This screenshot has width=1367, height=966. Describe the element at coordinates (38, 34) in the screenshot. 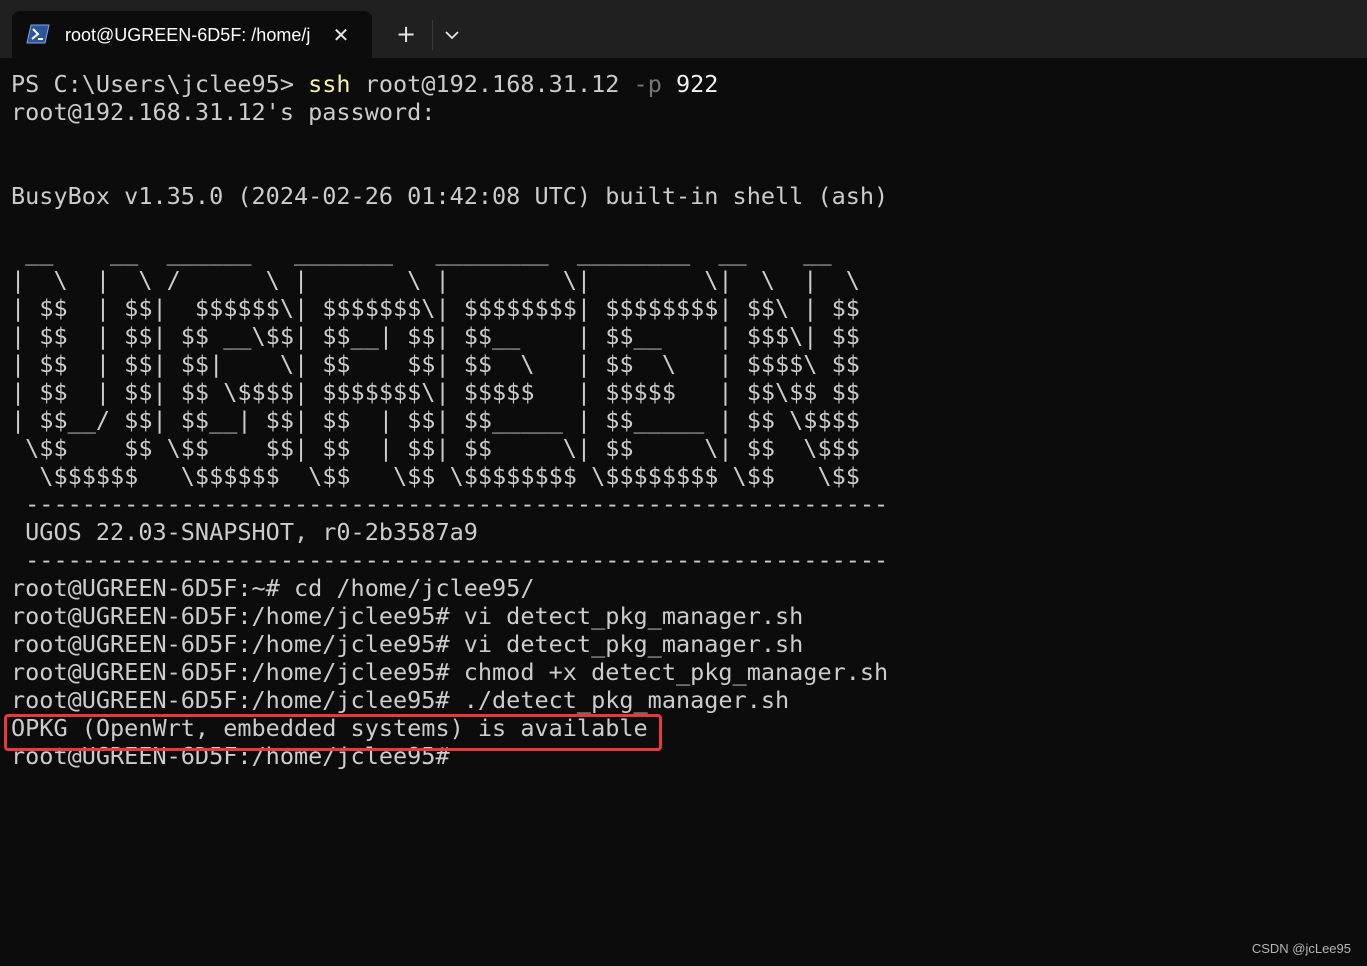

I see `powershell-icon` at that location.